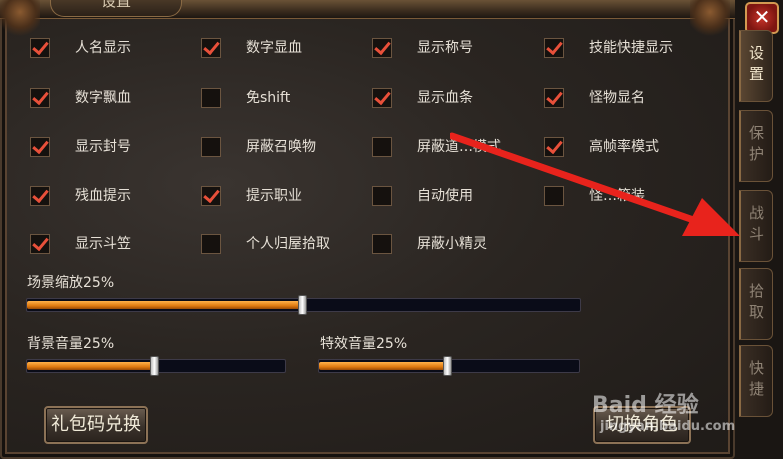 The image size is (783, 459). I want to click on option-label: 屏蔽召唤物, so click(281, 147).